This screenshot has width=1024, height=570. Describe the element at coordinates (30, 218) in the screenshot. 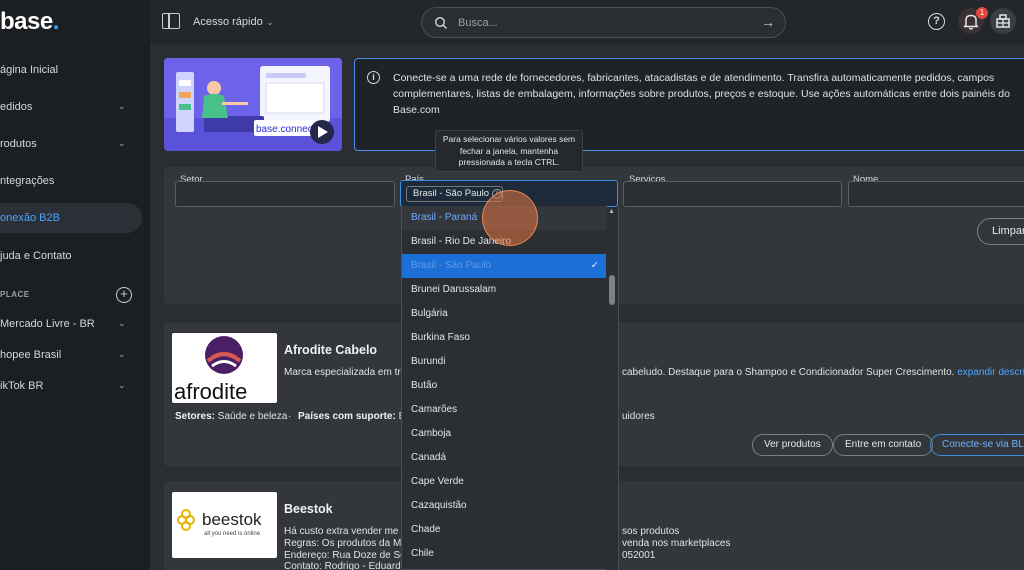

I see `sidebar-item-label: onexão B2B` at that location.